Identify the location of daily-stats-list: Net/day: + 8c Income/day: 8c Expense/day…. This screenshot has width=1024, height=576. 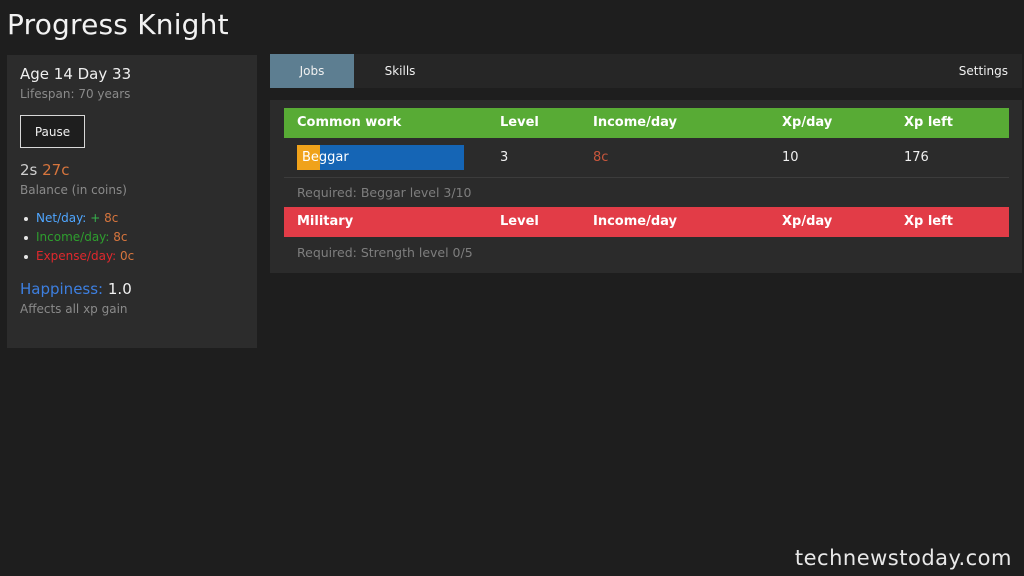
(132, 237).